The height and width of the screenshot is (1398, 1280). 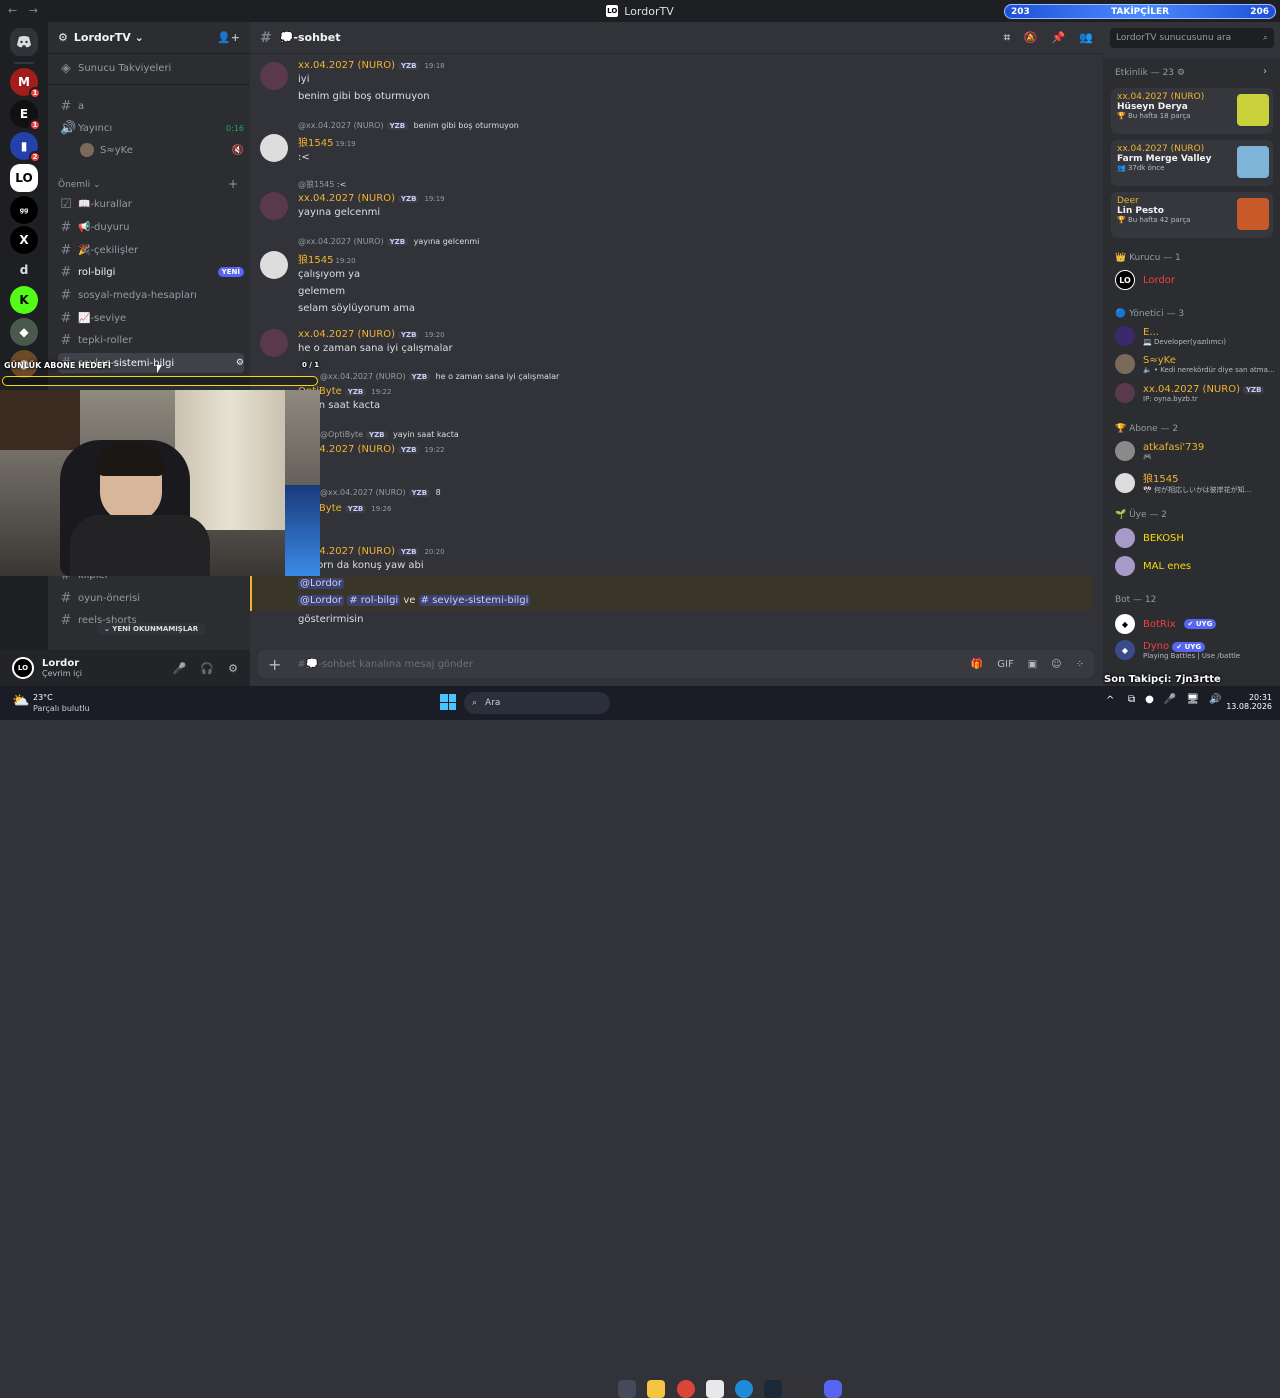 What do you see at coordinates (1215, 699) in the screenshot?
I see `volume-icon: 🔊` at bounding box center [1215, 699].